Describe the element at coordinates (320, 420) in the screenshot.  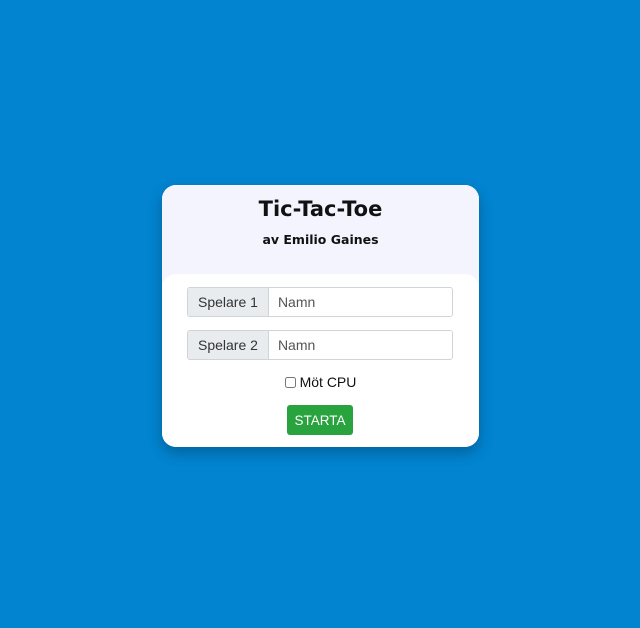
I see `start-button: STARTA` at that location.